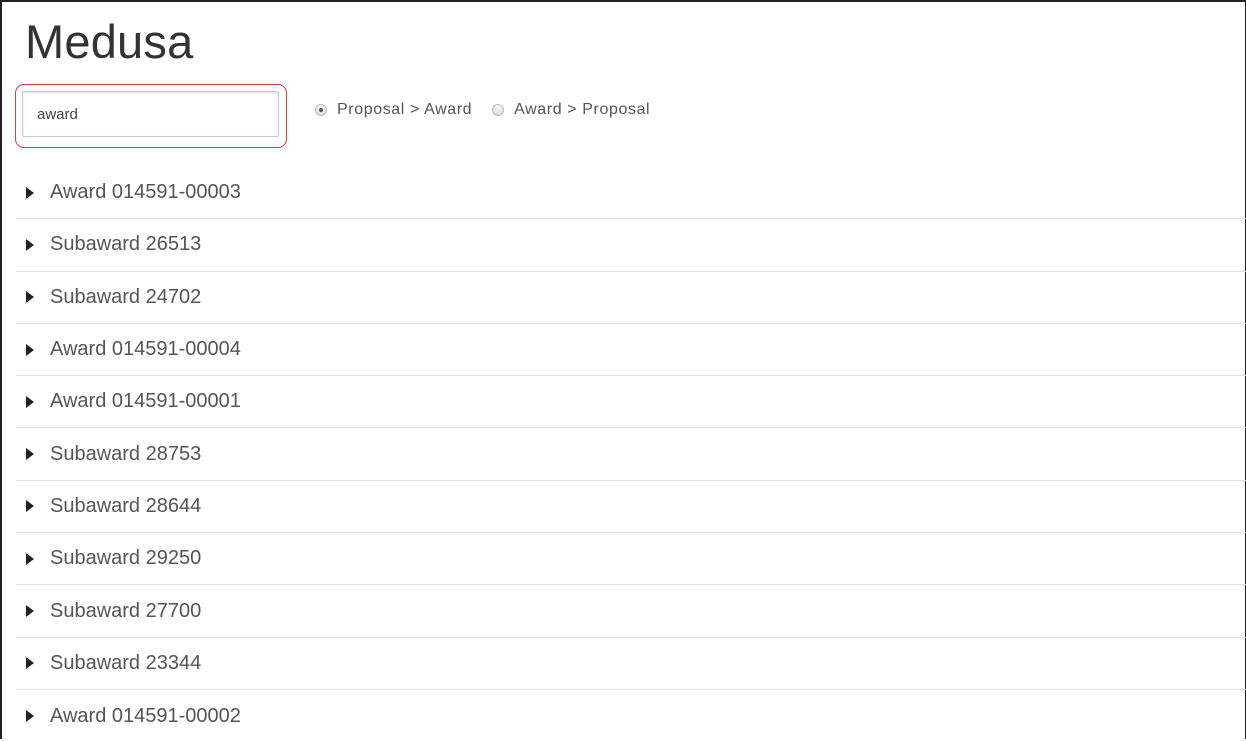  Describe the element at coordinates (631, 716) in the screenshot. I see `list-item: Award 014591-00002` at that location.